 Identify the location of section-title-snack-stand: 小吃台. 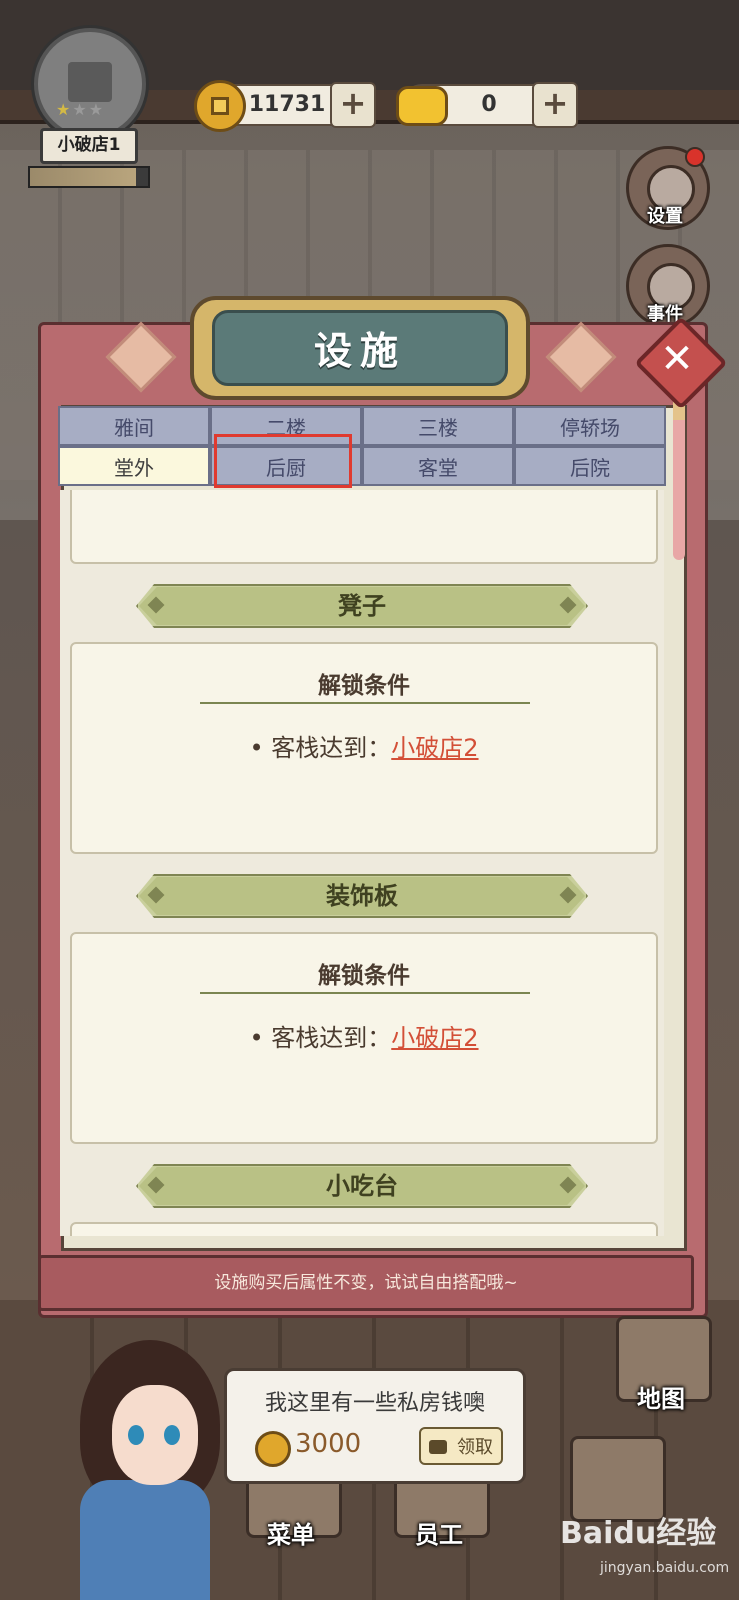
(362, 1186).